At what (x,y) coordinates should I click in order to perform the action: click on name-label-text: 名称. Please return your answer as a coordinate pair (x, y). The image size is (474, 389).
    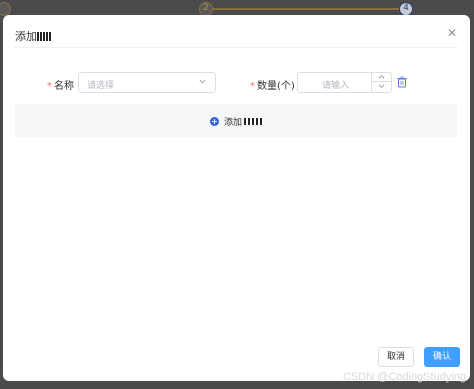
    Looking at the image, I should click on (64, 86).